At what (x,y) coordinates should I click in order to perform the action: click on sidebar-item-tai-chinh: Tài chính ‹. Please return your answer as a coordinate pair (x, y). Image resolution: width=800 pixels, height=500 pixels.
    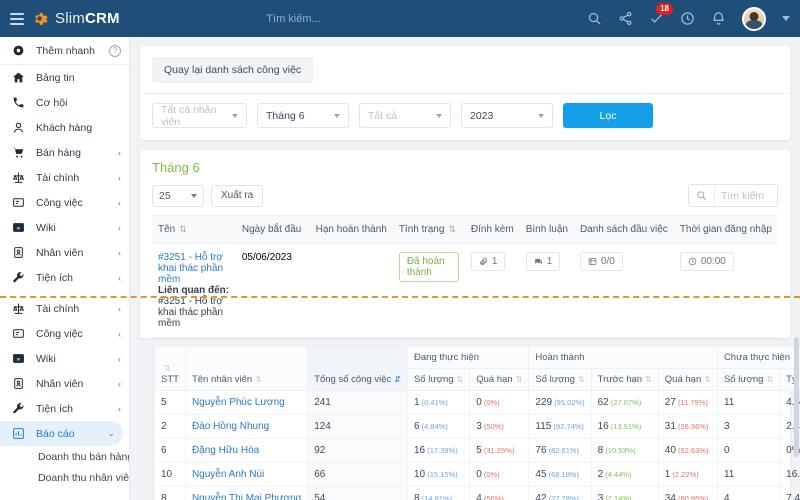
    Looking at the image, I should click on (64, 177).